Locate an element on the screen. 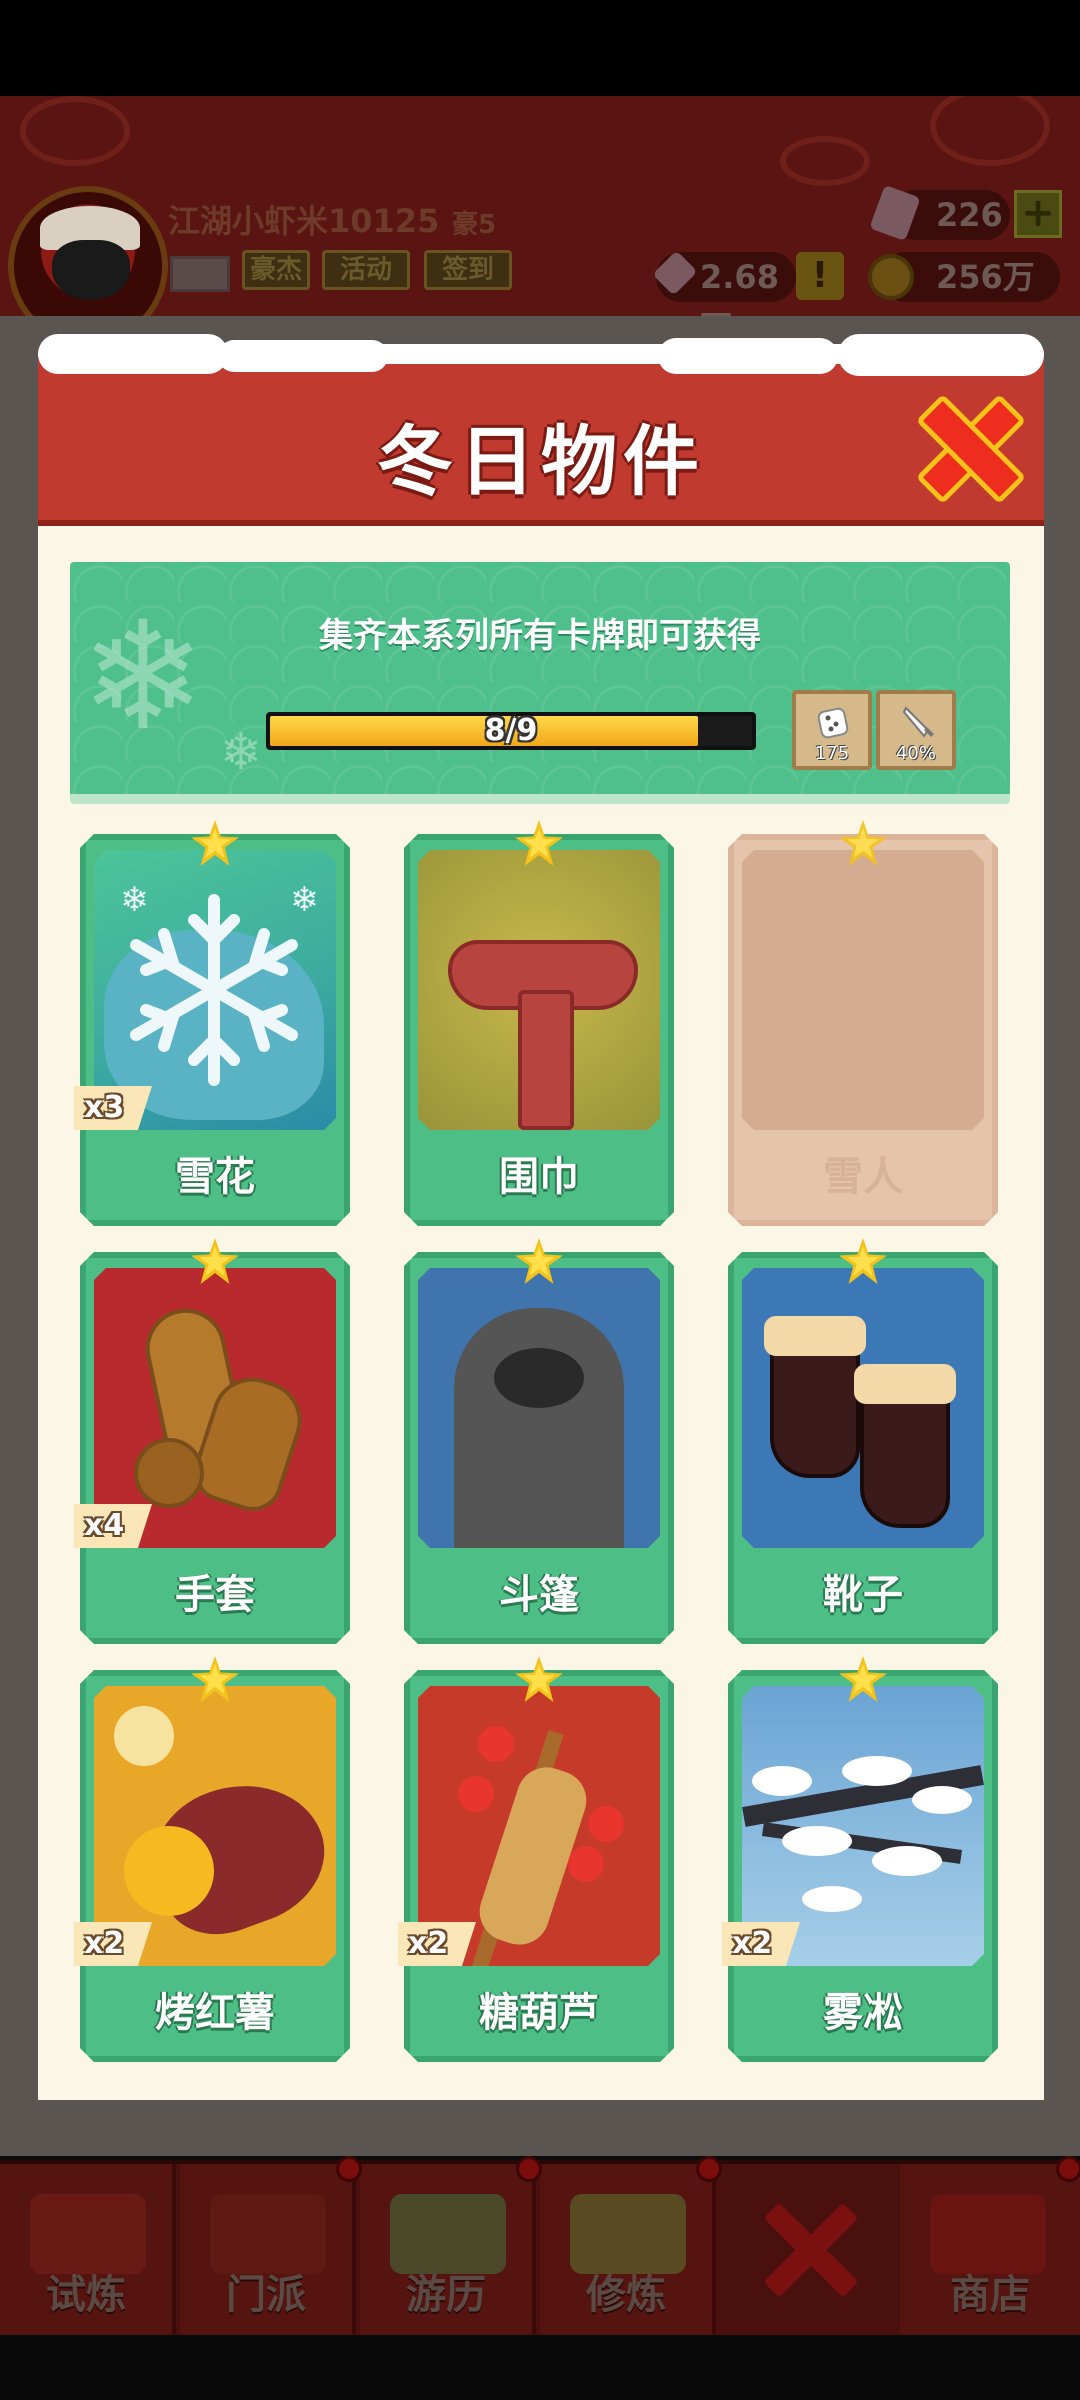 Image resolution: width=1080 pixels, height=2400 pixels. card-snowman-locked: 雪人 is located at coordinates (863, 1023).